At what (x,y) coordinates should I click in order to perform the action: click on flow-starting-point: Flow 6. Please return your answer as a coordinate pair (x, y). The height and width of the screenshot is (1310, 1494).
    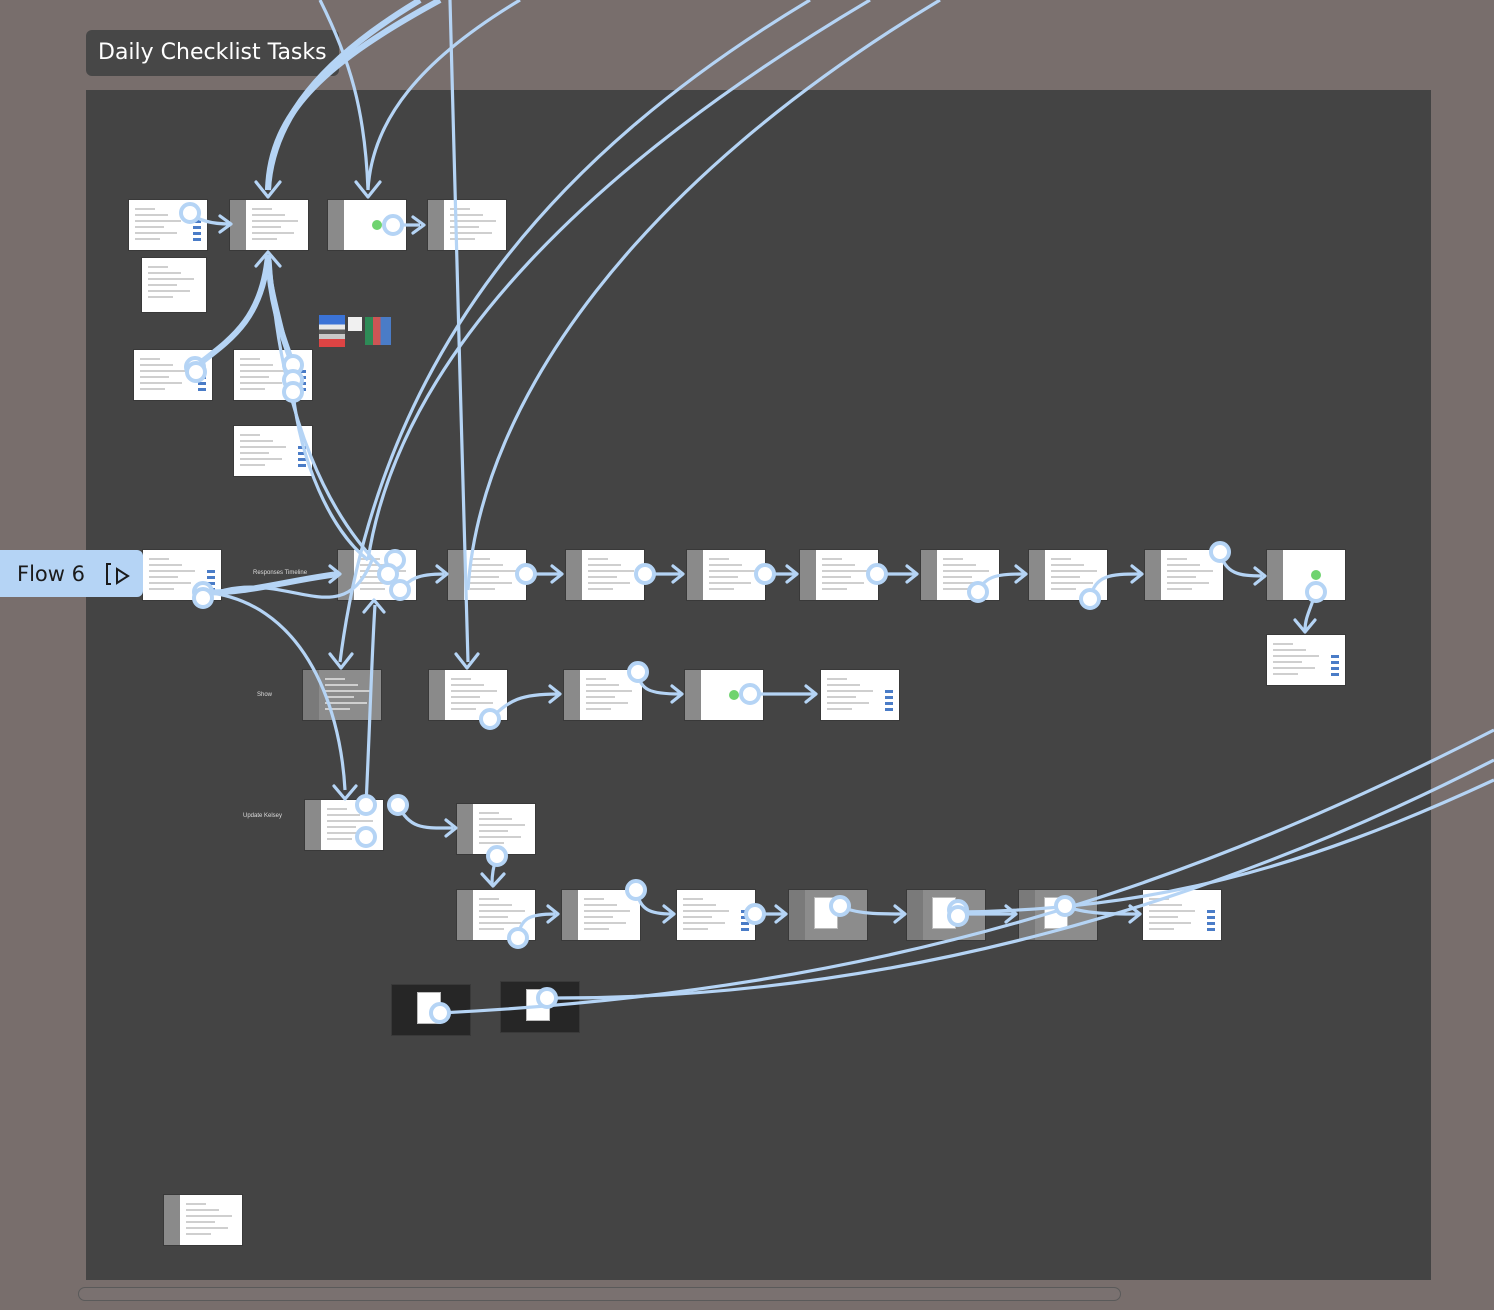
    Looking at the image, I should click on (71, 573).